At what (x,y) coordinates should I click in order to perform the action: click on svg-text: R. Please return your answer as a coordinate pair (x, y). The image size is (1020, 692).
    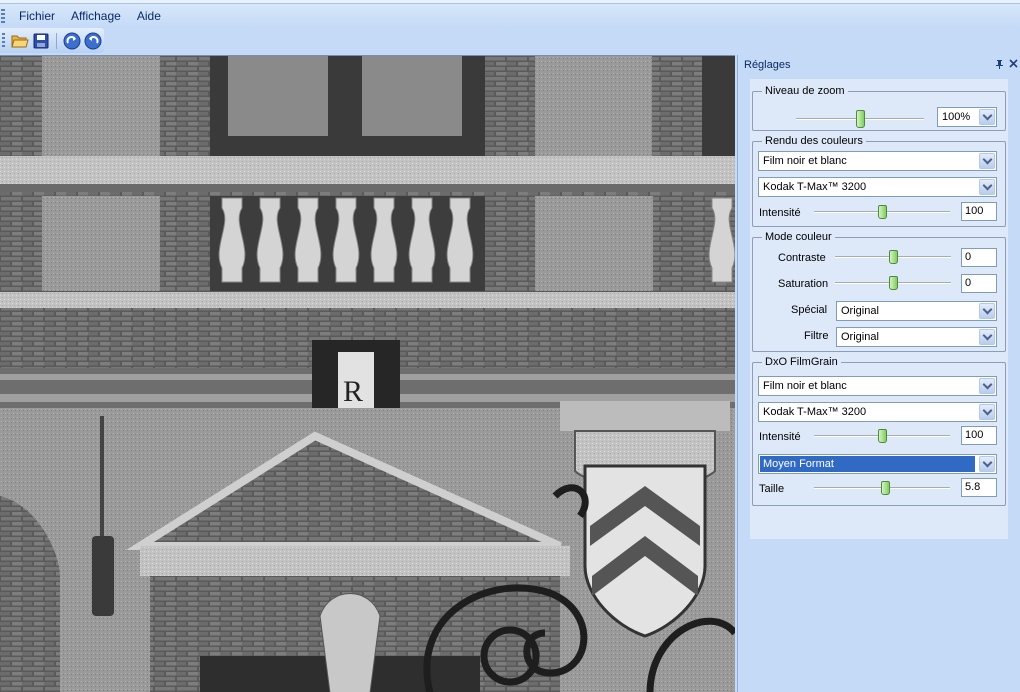
    Looking at the image, I should click on (353, 391).